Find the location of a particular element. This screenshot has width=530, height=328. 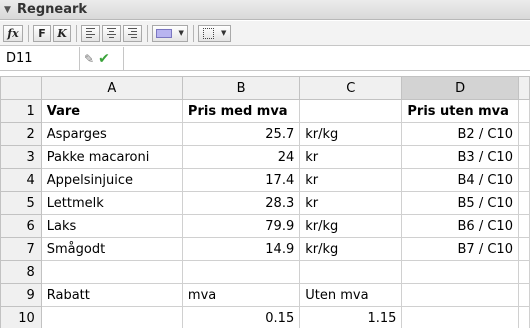

cell-a: Appelsinjuice is located at coordinates (111, 180).